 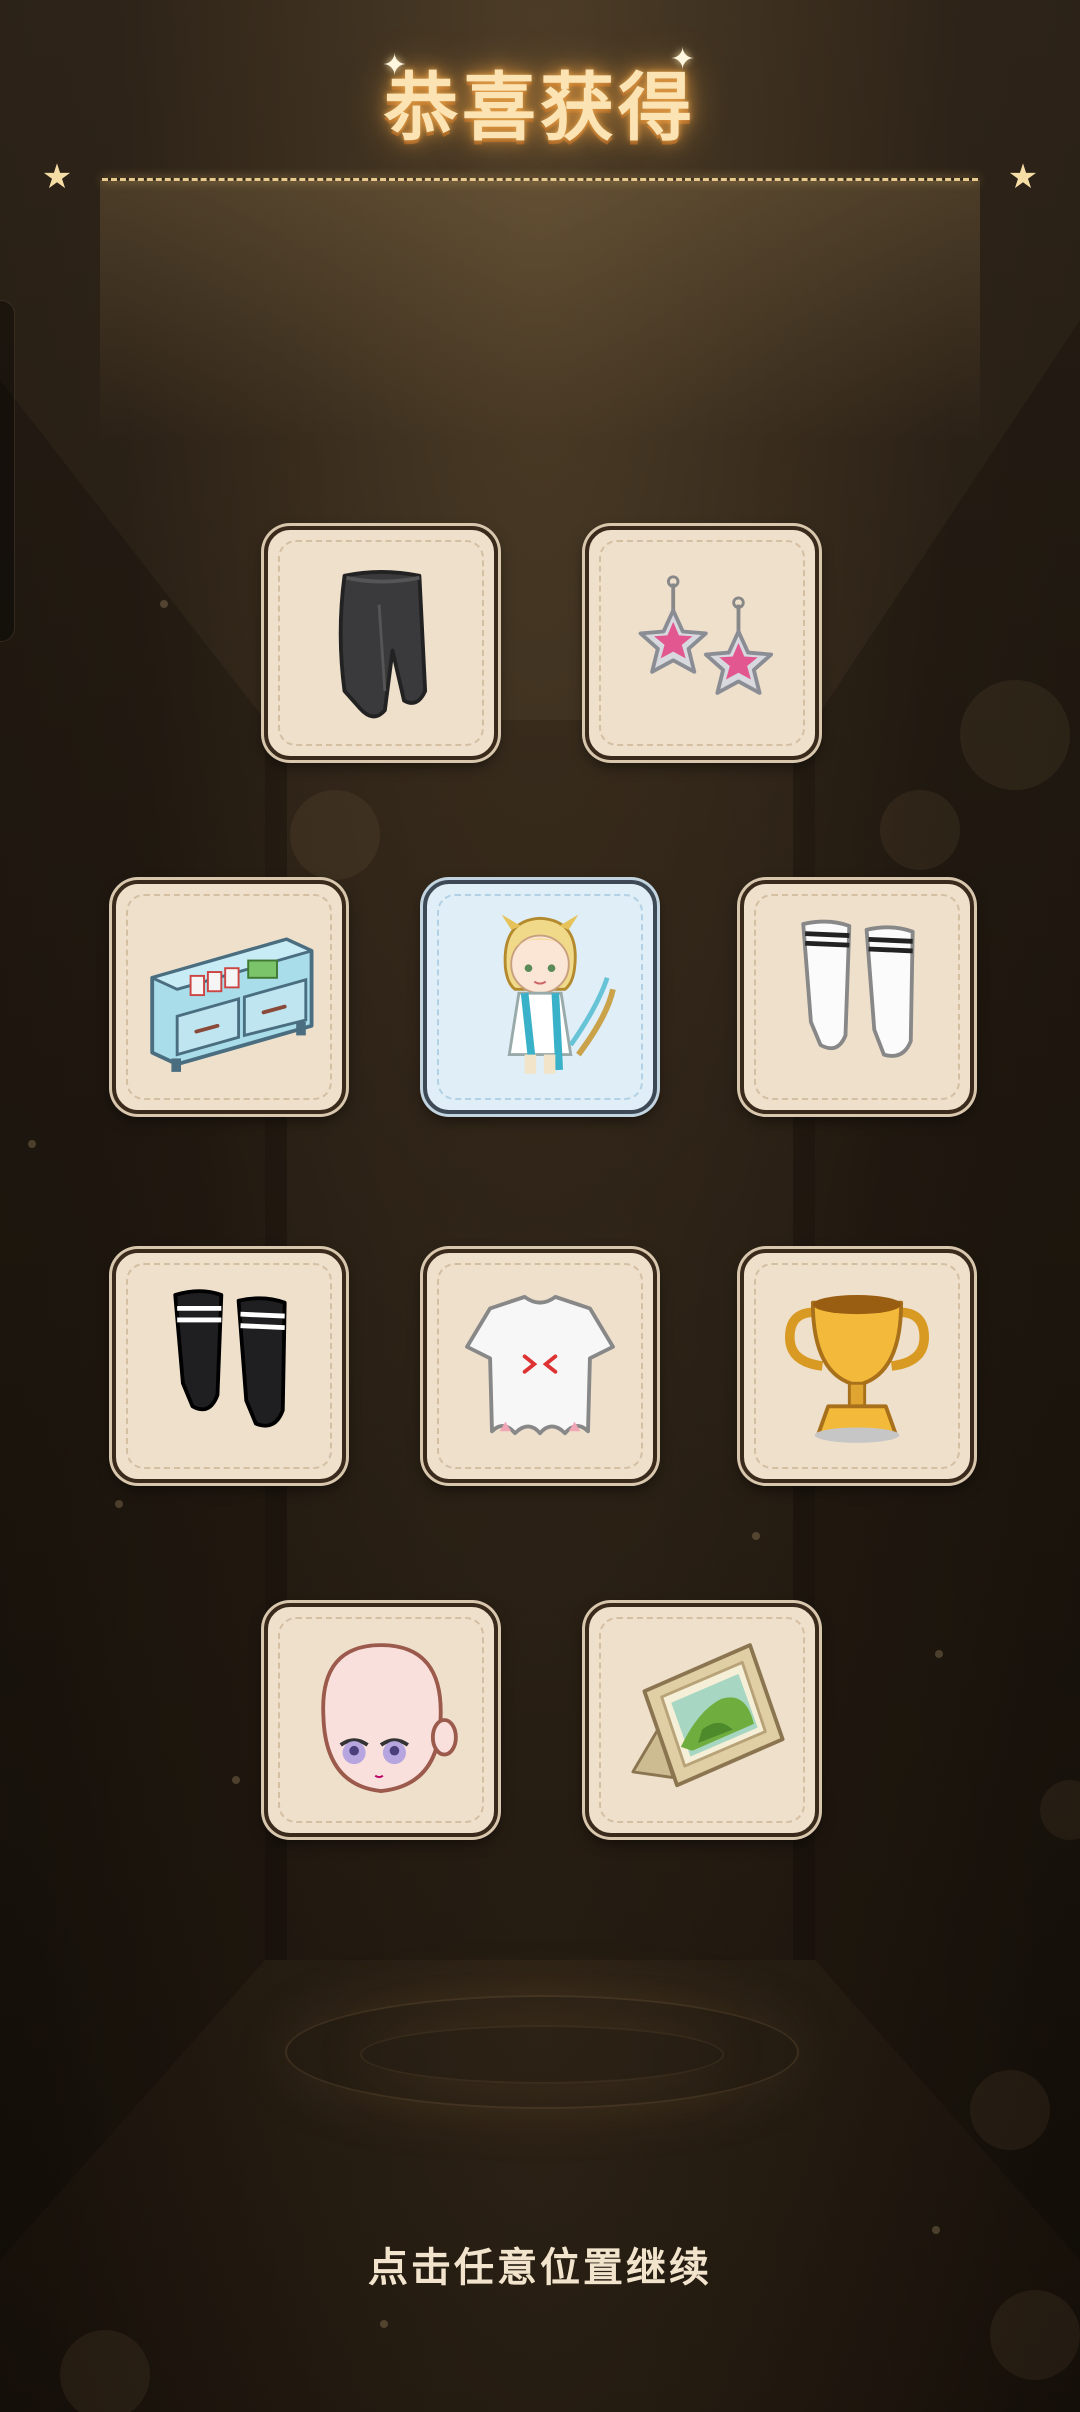 I want to click on floor-ring-inner, so click(x=542, y=2054).